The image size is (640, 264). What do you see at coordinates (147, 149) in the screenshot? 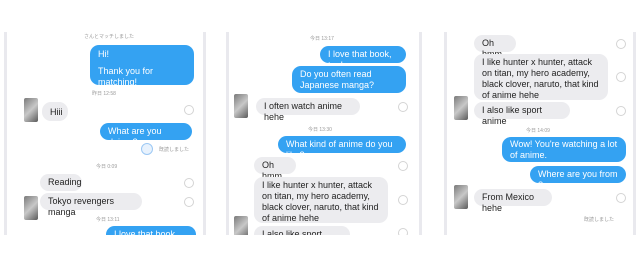
I see `read-receipt-icon` at bounding box center [147, 149].